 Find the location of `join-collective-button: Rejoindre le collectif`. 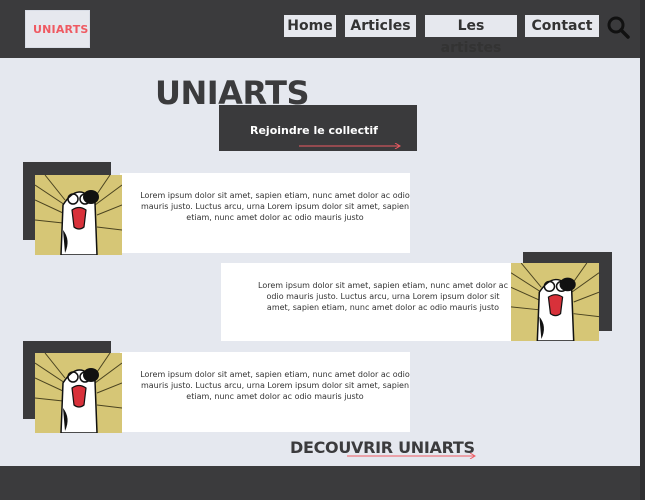

join-collective-button: Rejoindre le collectif is located at coordinates (318, 128).